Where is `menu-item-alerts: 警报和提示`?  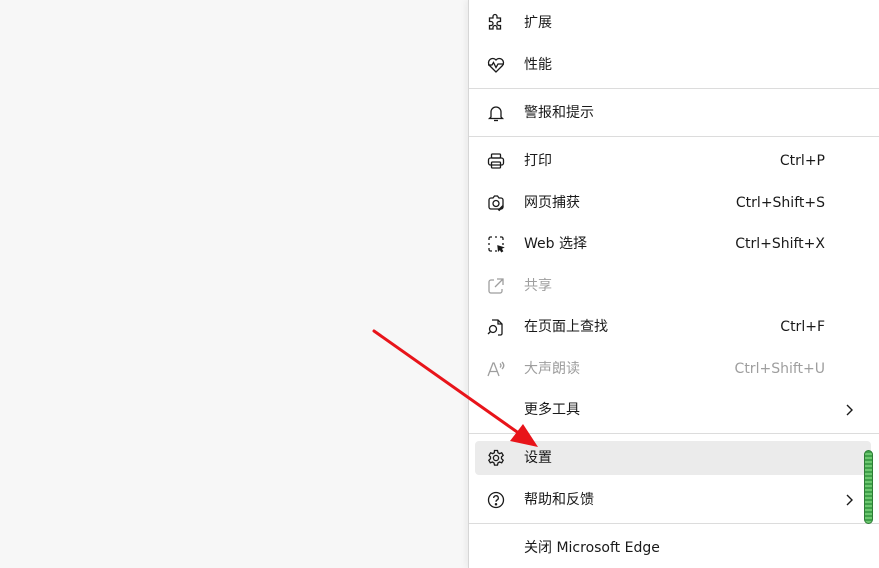 menu-item-alerts: 警报和提示 is located at coordinates (673, 113).